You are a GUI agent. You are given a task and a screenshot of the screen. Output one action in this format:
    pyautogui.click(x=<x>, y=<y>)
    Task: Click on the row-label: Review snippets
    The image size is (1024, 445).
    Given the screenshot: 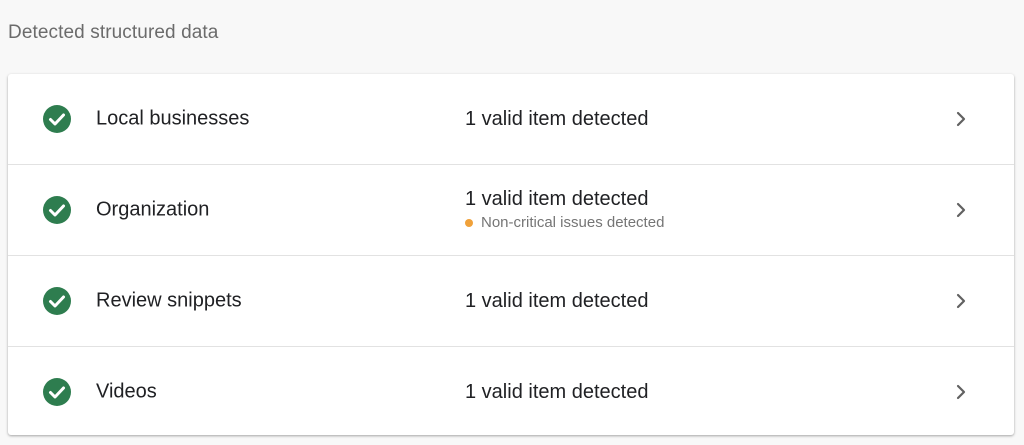 What is the action you would take?
    pyautogui.click(x=169, y=300)
    